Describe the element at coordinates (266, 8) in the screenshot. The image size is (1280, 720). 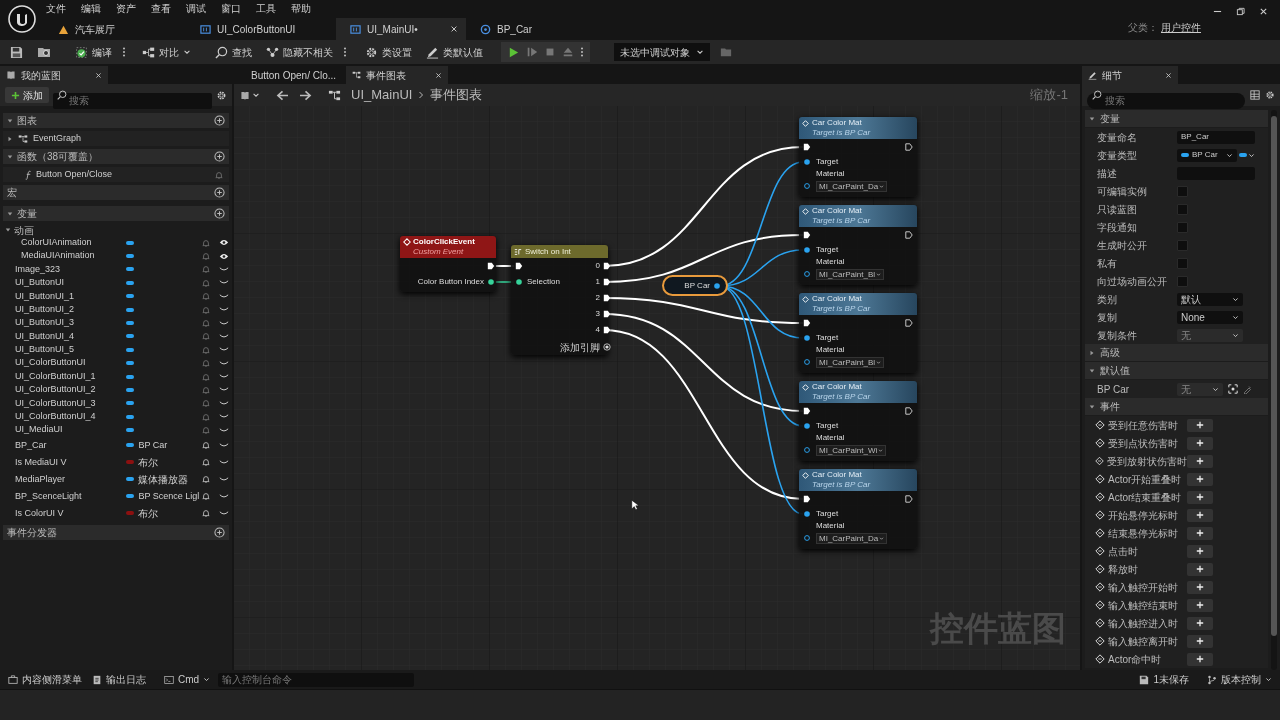
I see `menu-item: 工具` at that location.